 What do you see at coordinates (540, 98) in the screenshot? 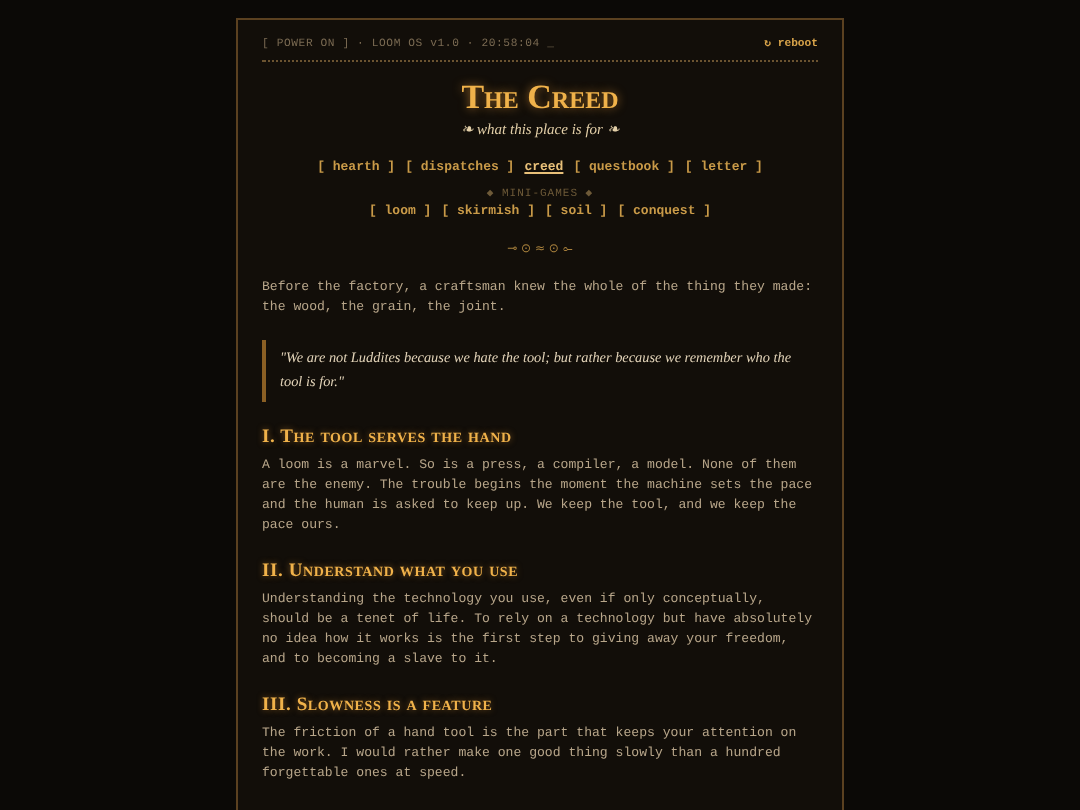
I see `page-title: The Creed` at bounding box center [540, 98].